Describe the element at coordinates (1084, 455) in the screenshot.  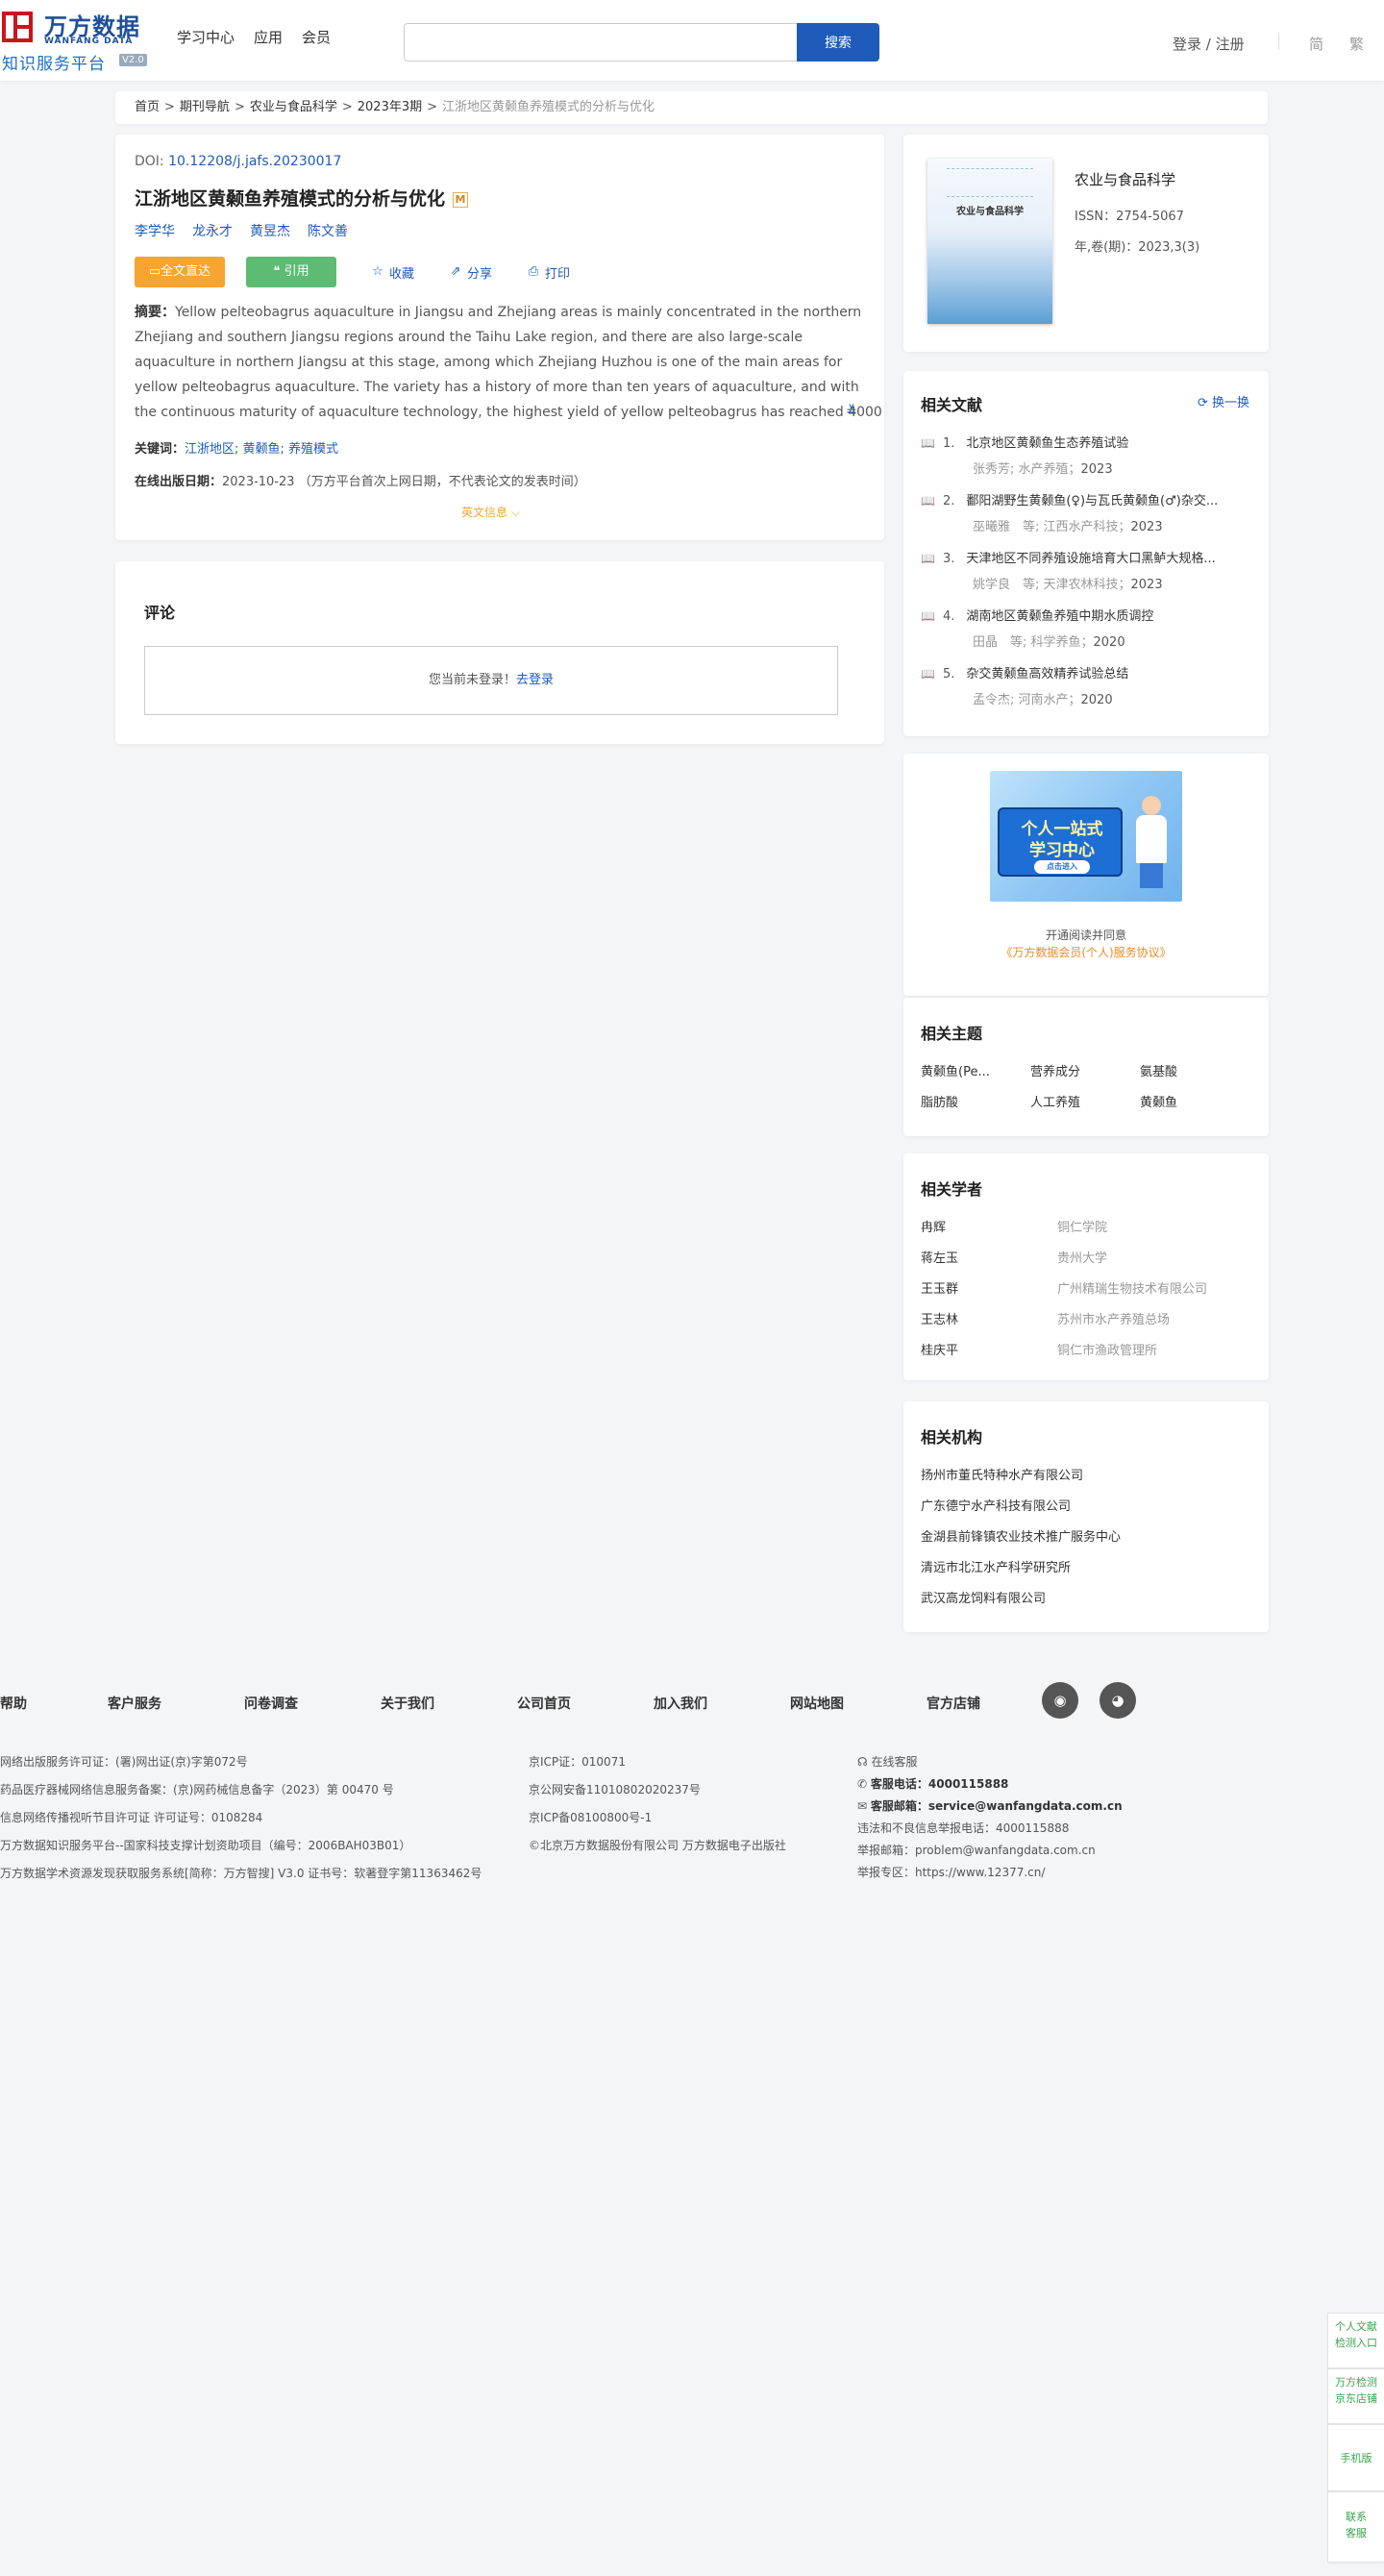
I see `related-doc-item: 📖 1. 北京地区黄颡鱼生态养殖试验 张秀芳; 水产养殖；2023` at that location.